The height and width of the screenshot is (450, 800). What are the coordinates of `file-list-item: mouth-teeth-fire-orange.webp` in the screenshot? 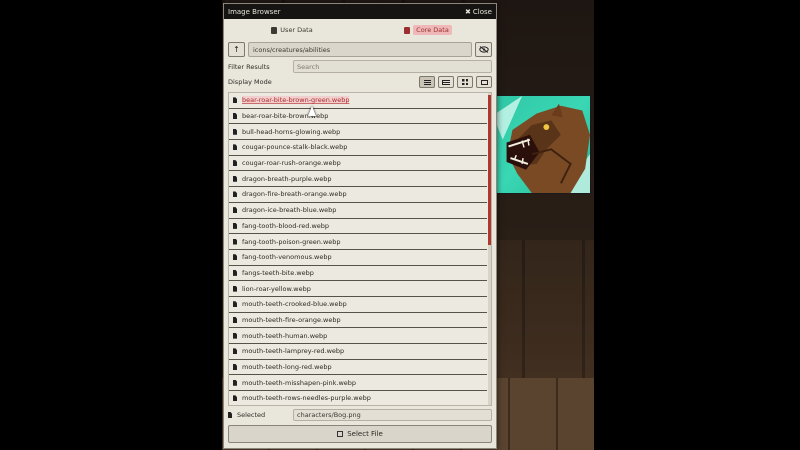 It's located at (358, 321).